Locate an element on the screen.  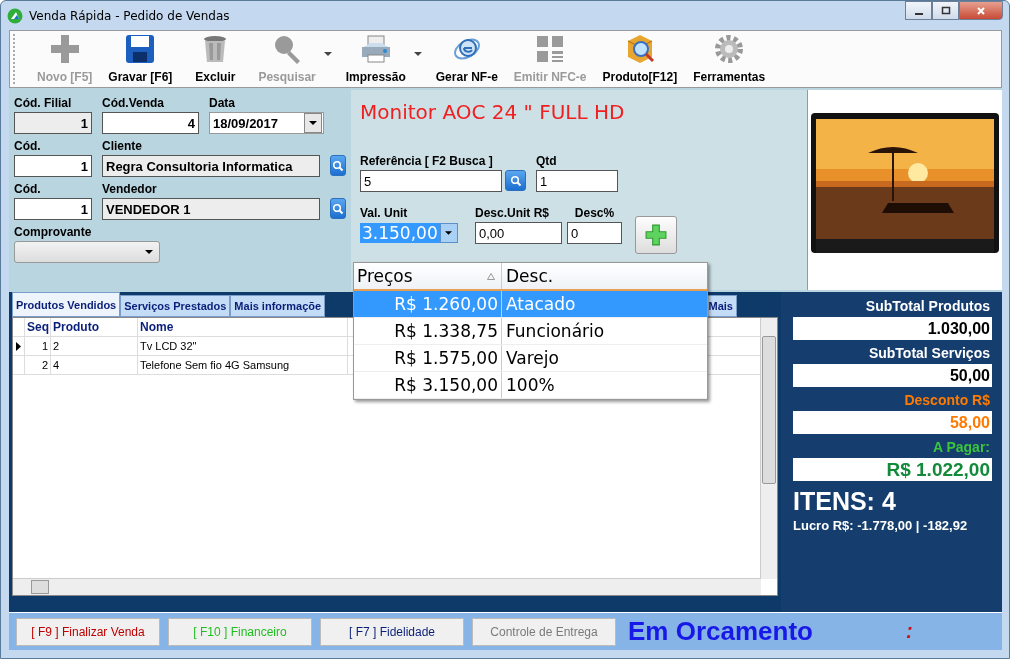
add-button is located at coordinates (656, 235).